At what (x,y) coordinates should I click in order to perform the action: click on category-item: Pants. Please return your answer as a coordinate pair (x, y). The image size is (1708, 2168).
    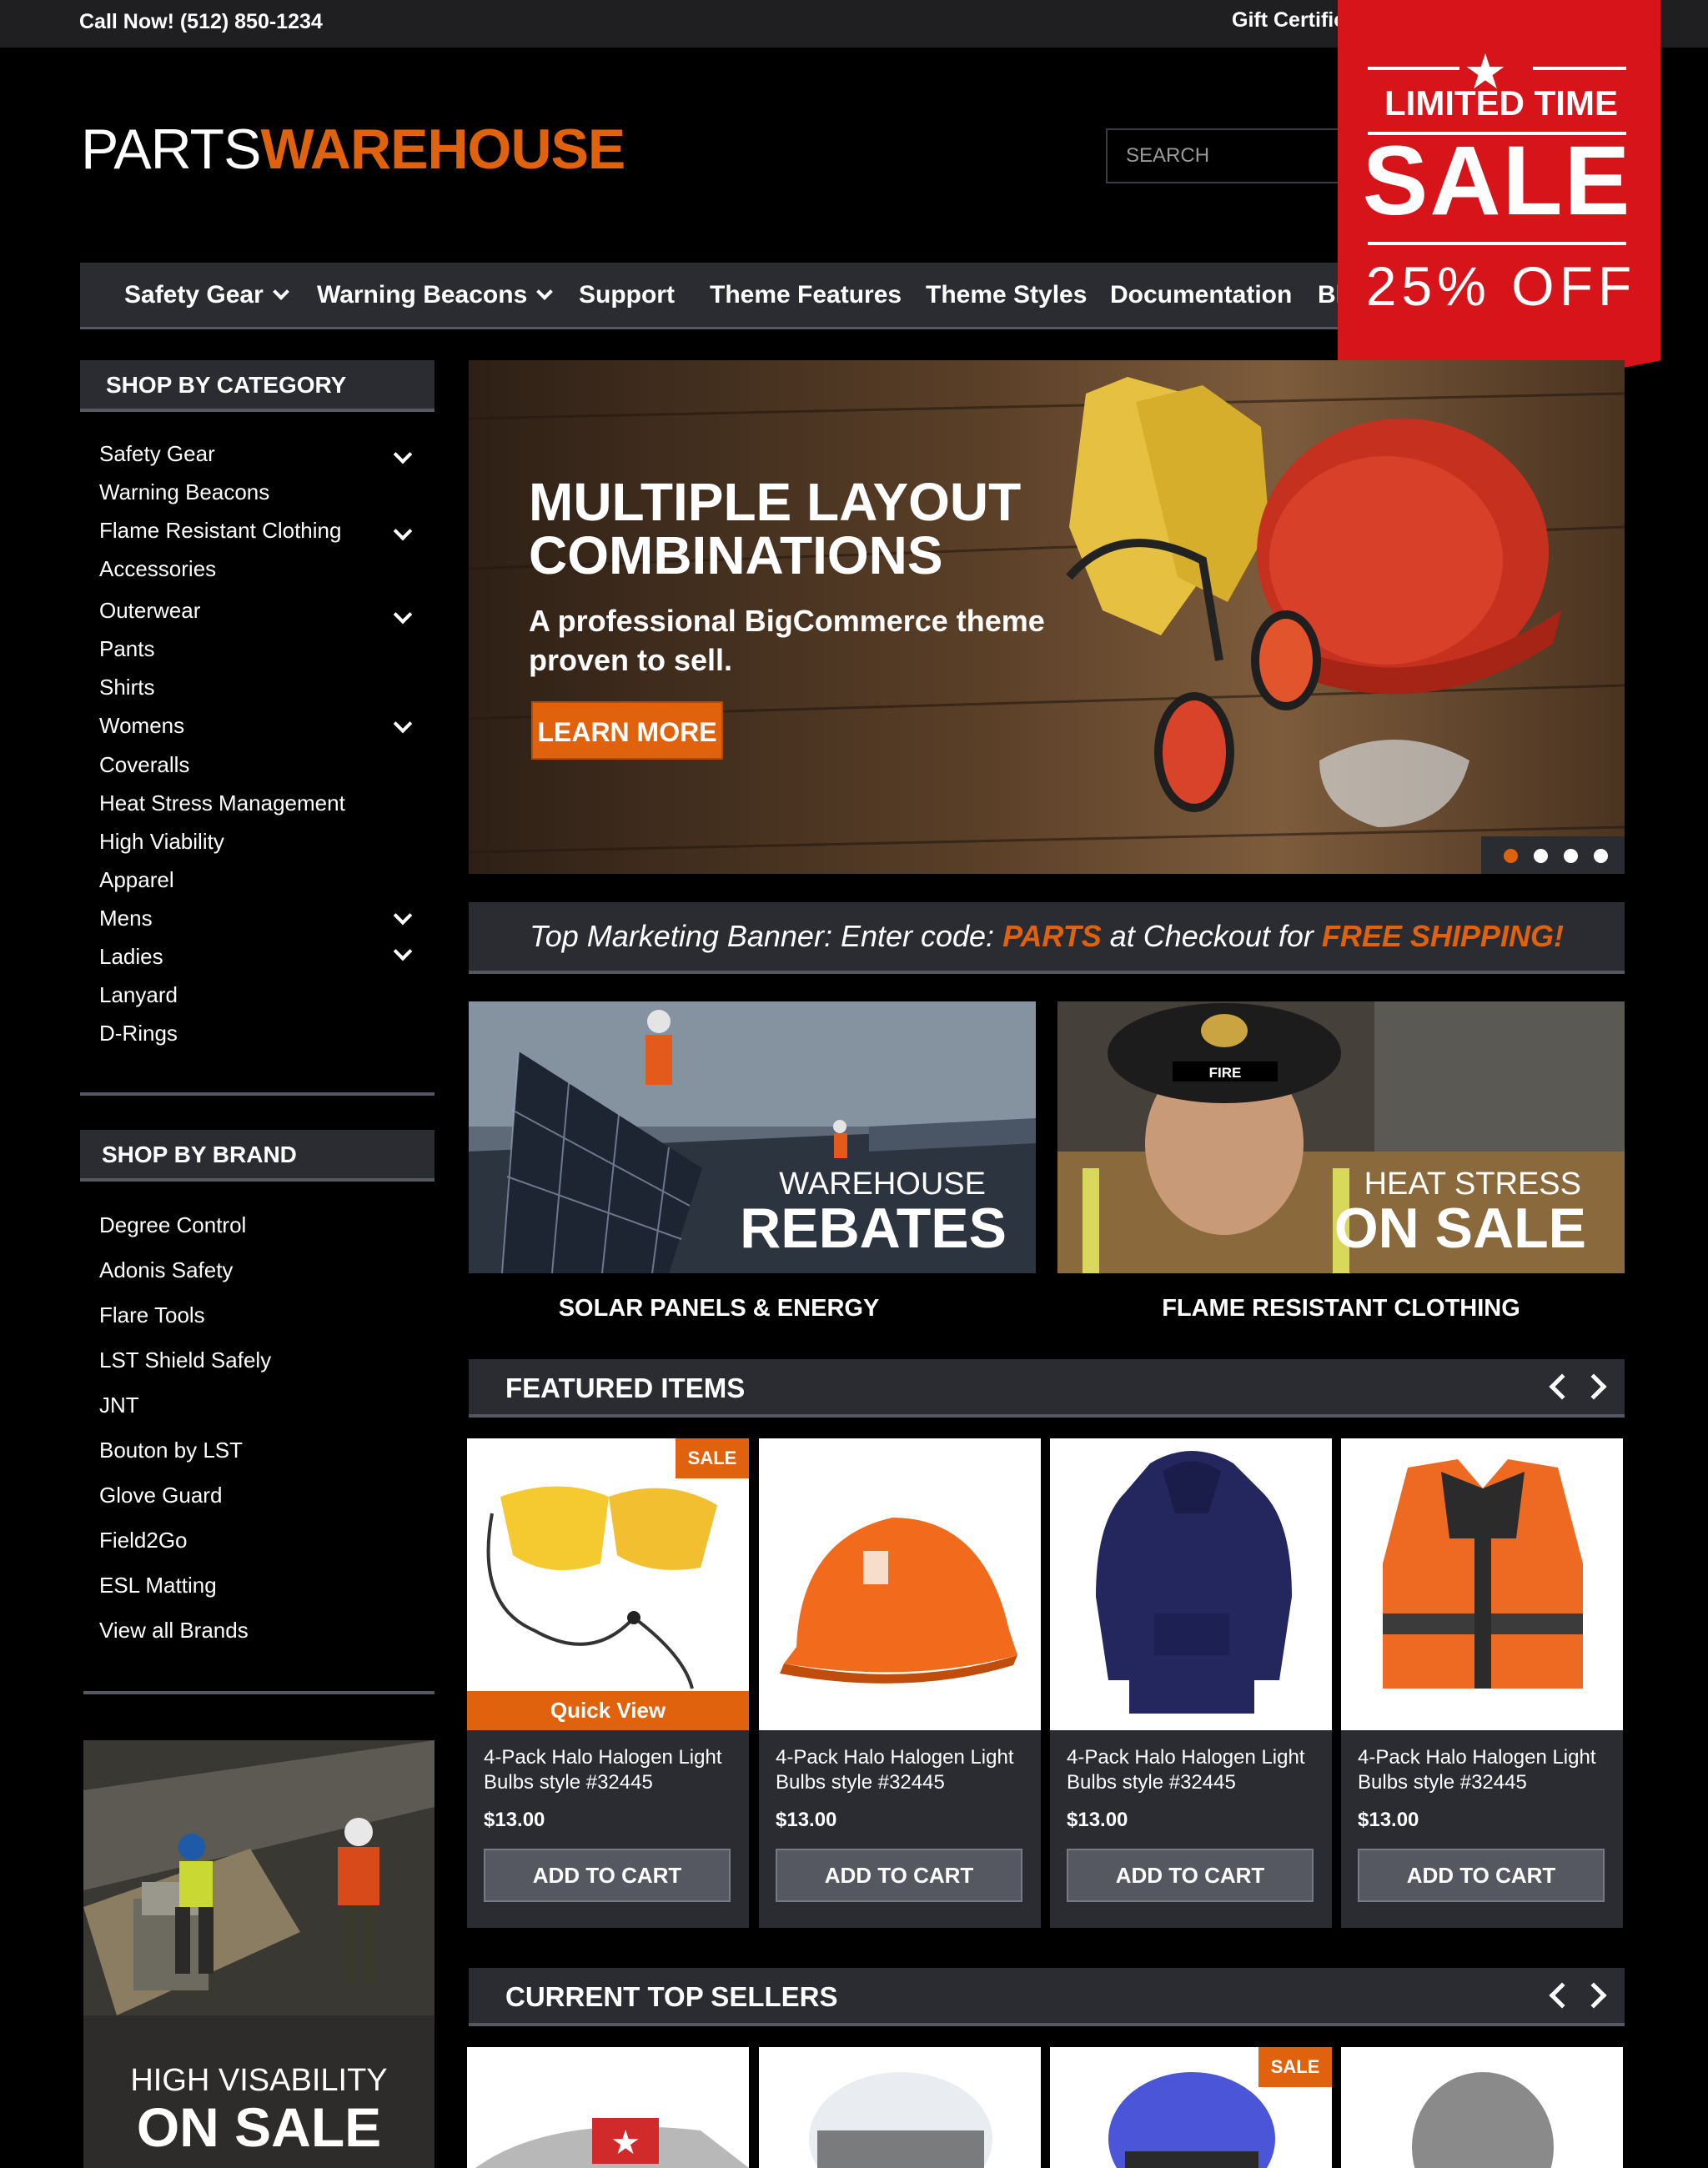
    Looking at the image, I should click on (127, 649).